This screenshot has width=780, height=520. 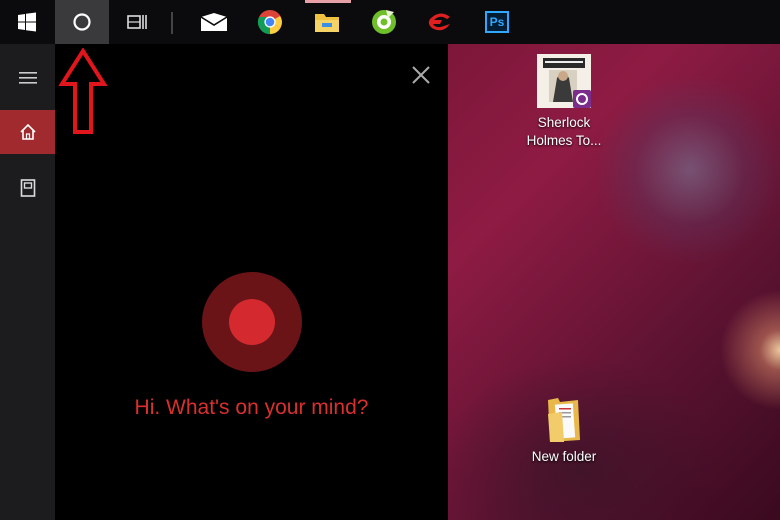 I want to click on green-app-icon, so click(x=384, y=22).